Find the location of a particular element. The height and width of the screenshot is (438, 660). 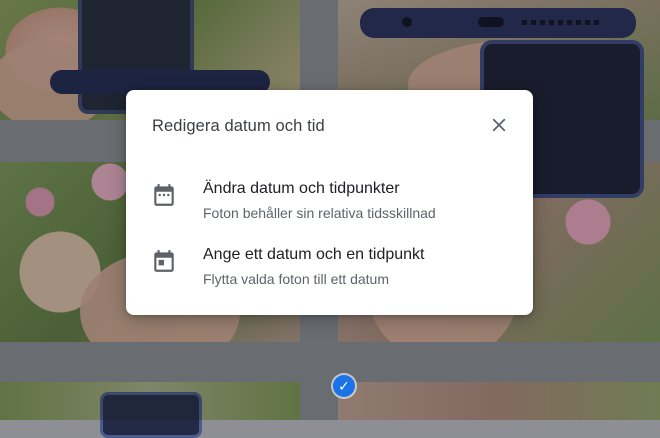

calendar-event-icon is located at coordinates (164, 261).